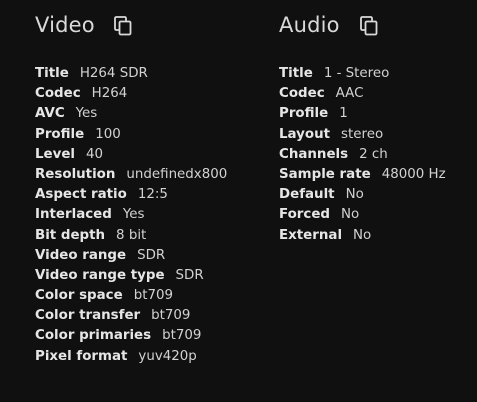 This screenshot has width=477, height=402. Describe the element at coordinates (70, 235) in the screenshot. I see `property-key: Bit depth` at that location.